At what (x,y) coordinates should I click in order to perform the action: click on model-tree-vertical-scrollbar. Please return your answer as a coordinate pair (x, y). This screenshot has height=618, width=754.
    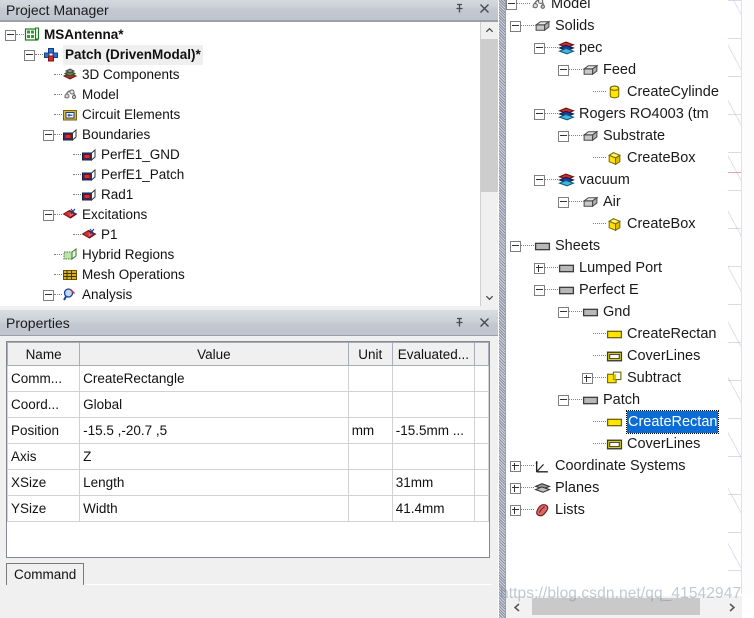
    Looking at the image, I should click on (747, 297).